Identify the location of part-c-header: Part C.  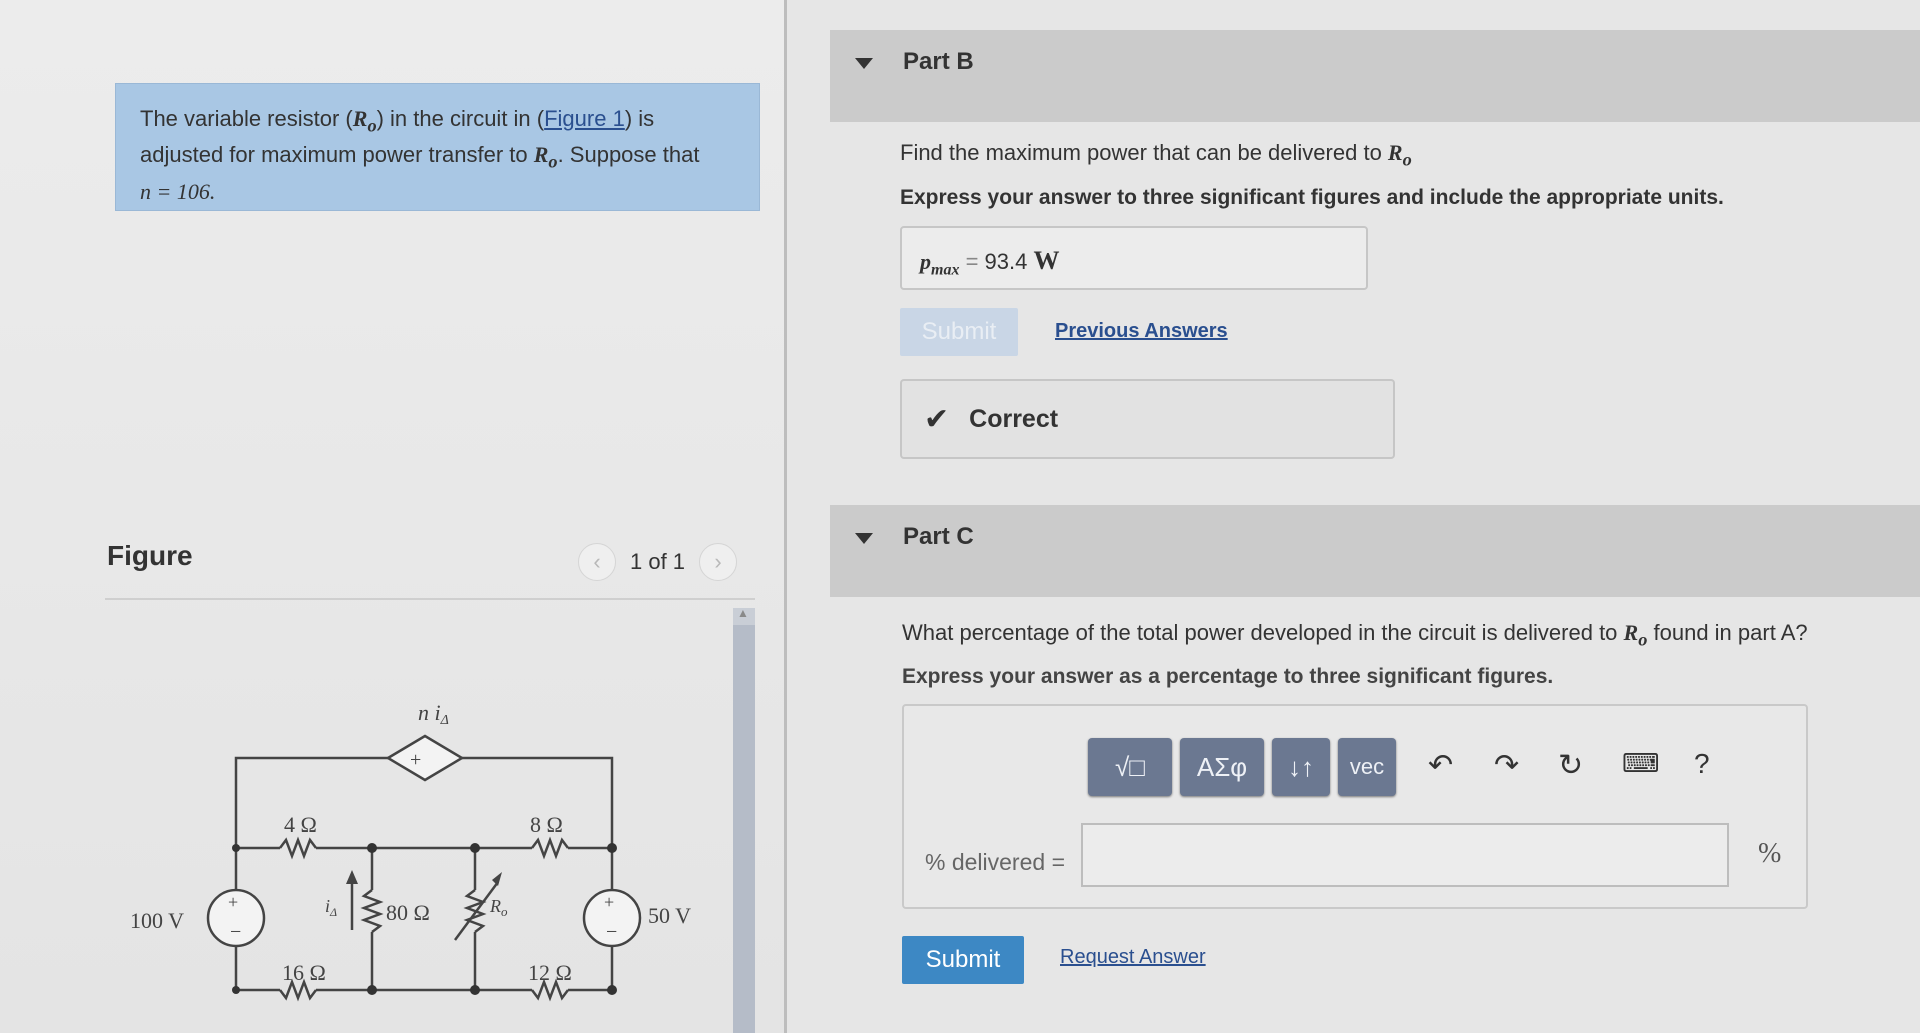
(1375, 551).